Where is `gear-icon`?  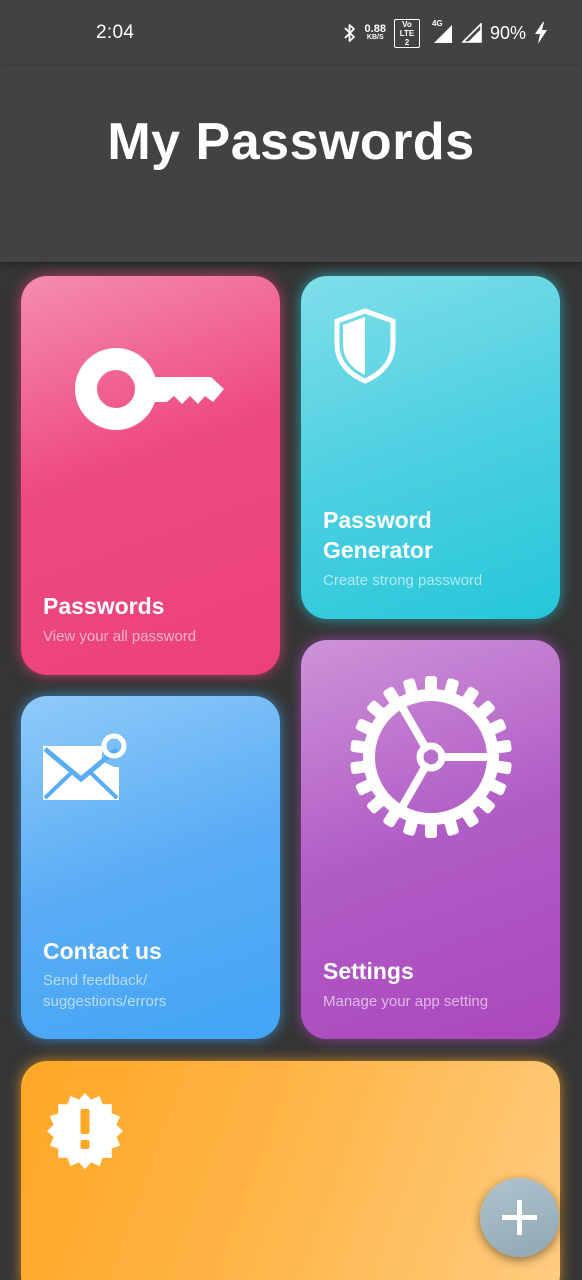
gear-icon is located at coordinates (431, 757).